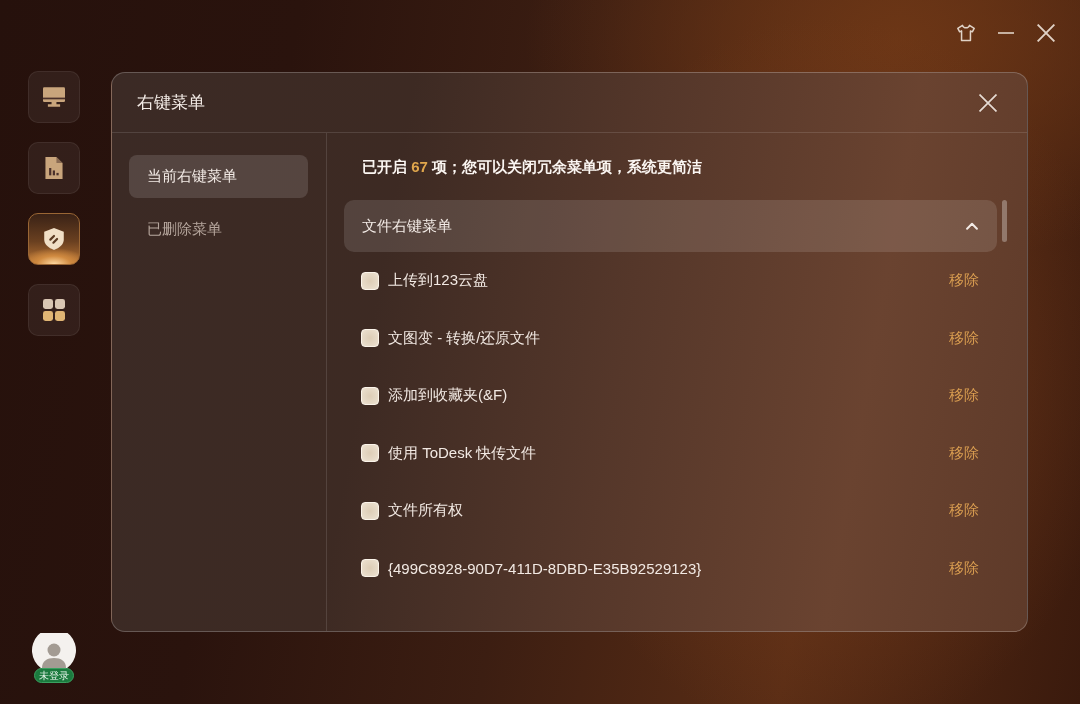 The height and width of the screenshot is (704, 1080). Describe the element at coordinates (54, 310) in the screenshot. I see `grid-icon` at that location.